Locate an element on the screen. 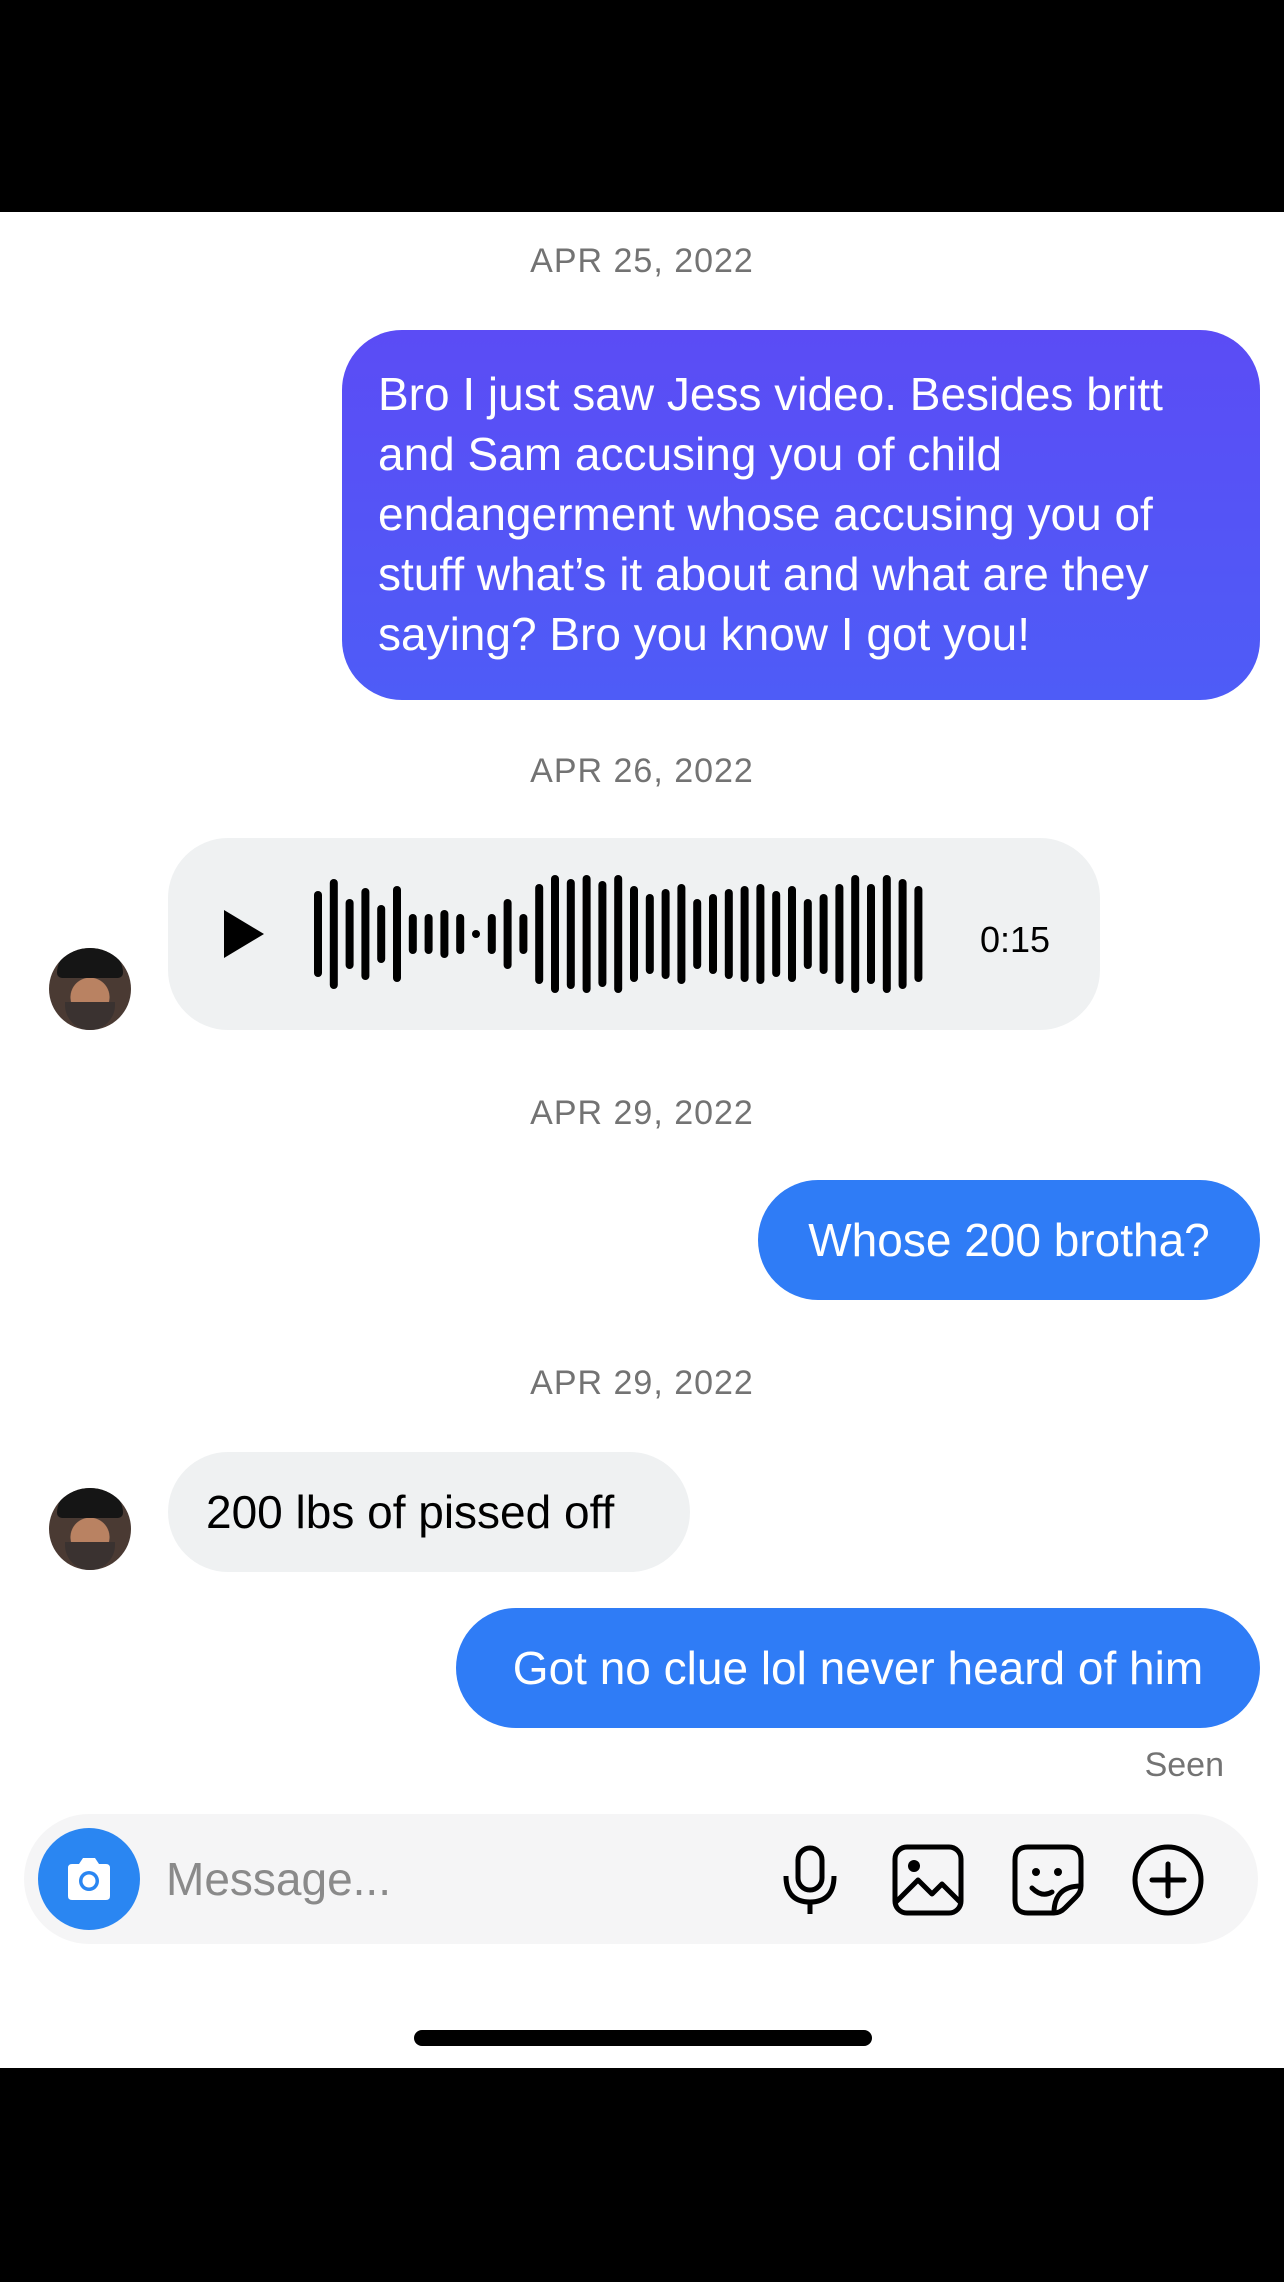  outgoing-message: Got no clue lol never heard of him is located at coordinates (858, 1668).